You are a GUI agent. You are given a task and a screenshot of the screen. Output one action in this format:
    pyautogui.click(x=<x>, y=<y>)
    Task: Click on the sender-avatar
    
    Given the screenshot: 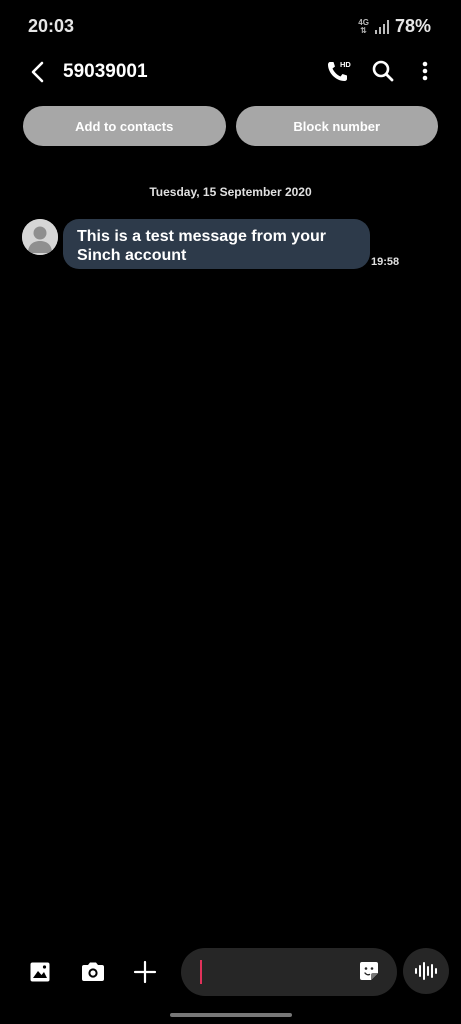 What is the action you would take?
    pyautogui.click(x=40, y=237)
    